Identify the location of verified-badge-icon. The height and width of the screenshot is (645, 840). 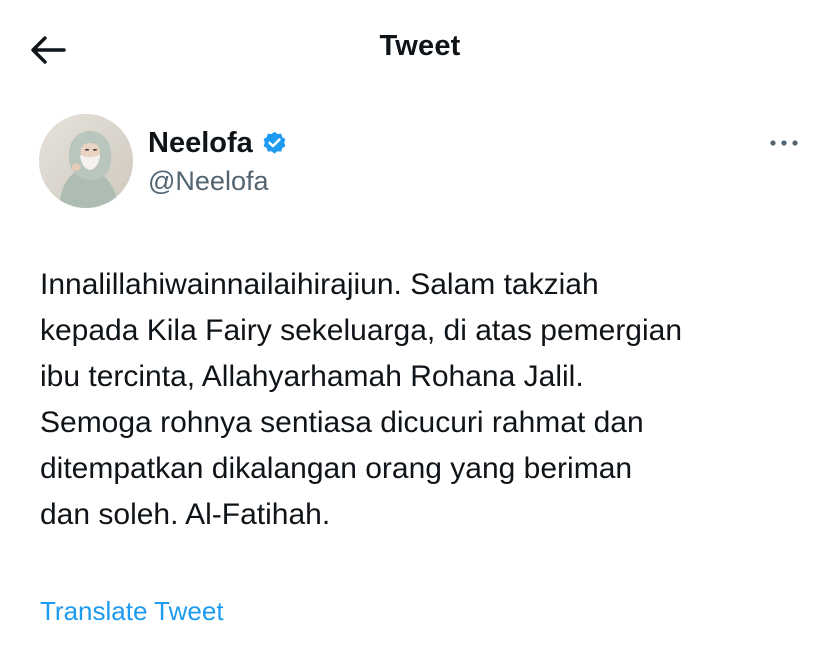
(274, 143).